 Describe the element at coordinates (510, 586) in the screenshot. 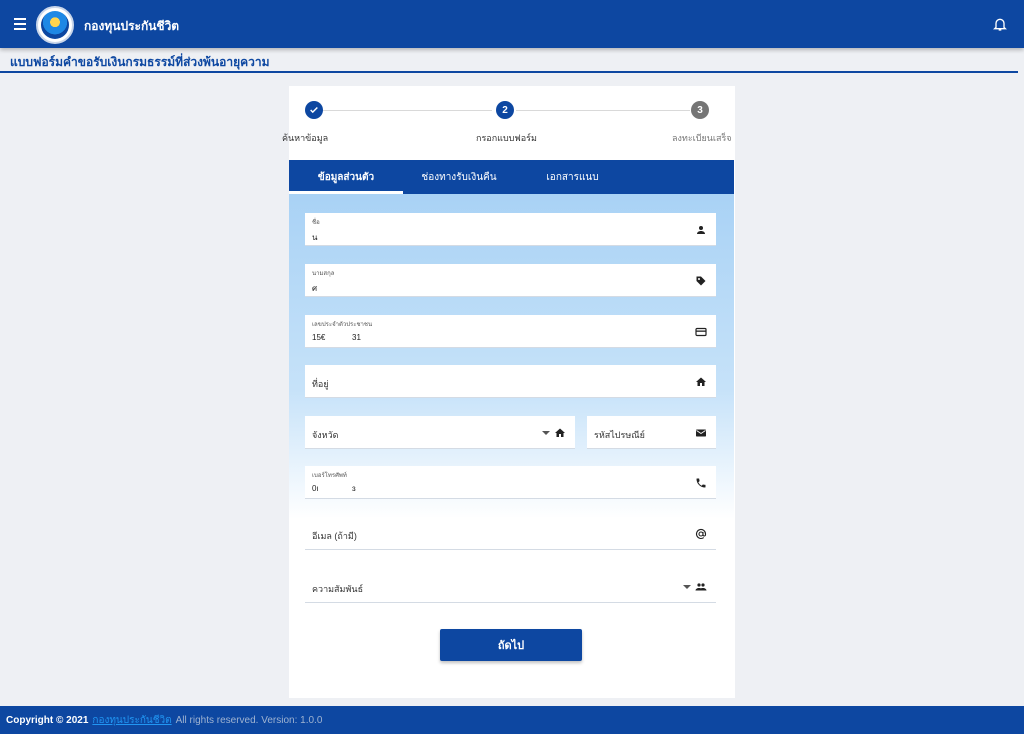

I see `relationship-select: ความสัมพันธ์` at that location.